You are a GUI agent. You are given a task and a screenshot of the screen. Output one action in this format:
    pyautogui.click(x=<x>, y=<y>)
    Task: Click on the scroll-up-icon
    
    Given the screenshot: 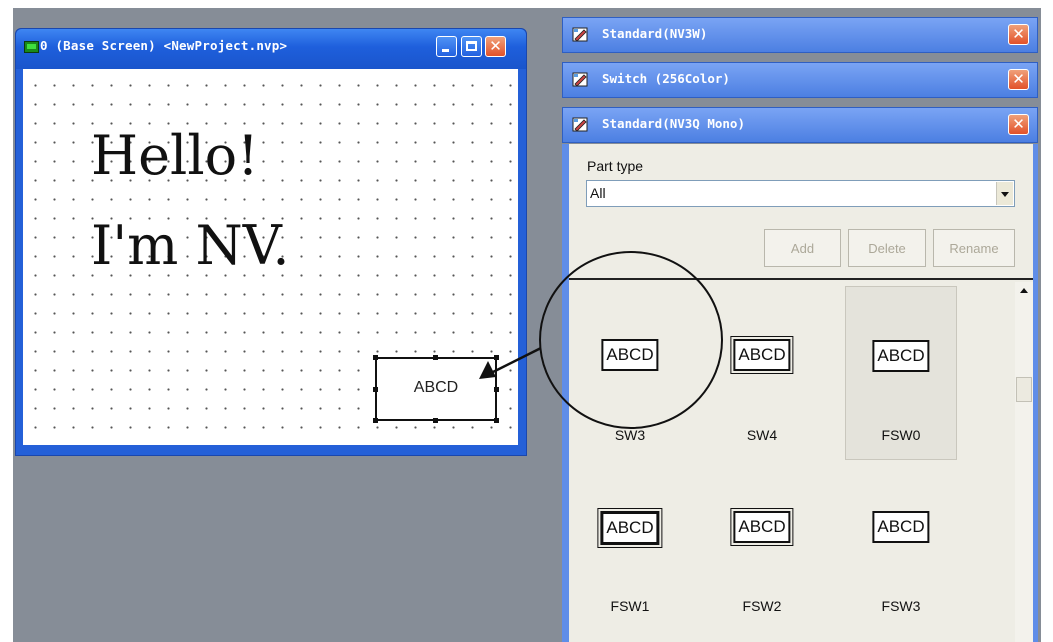 What is the action you would take?
    pyautogui.click(x=1024, y=291)
    